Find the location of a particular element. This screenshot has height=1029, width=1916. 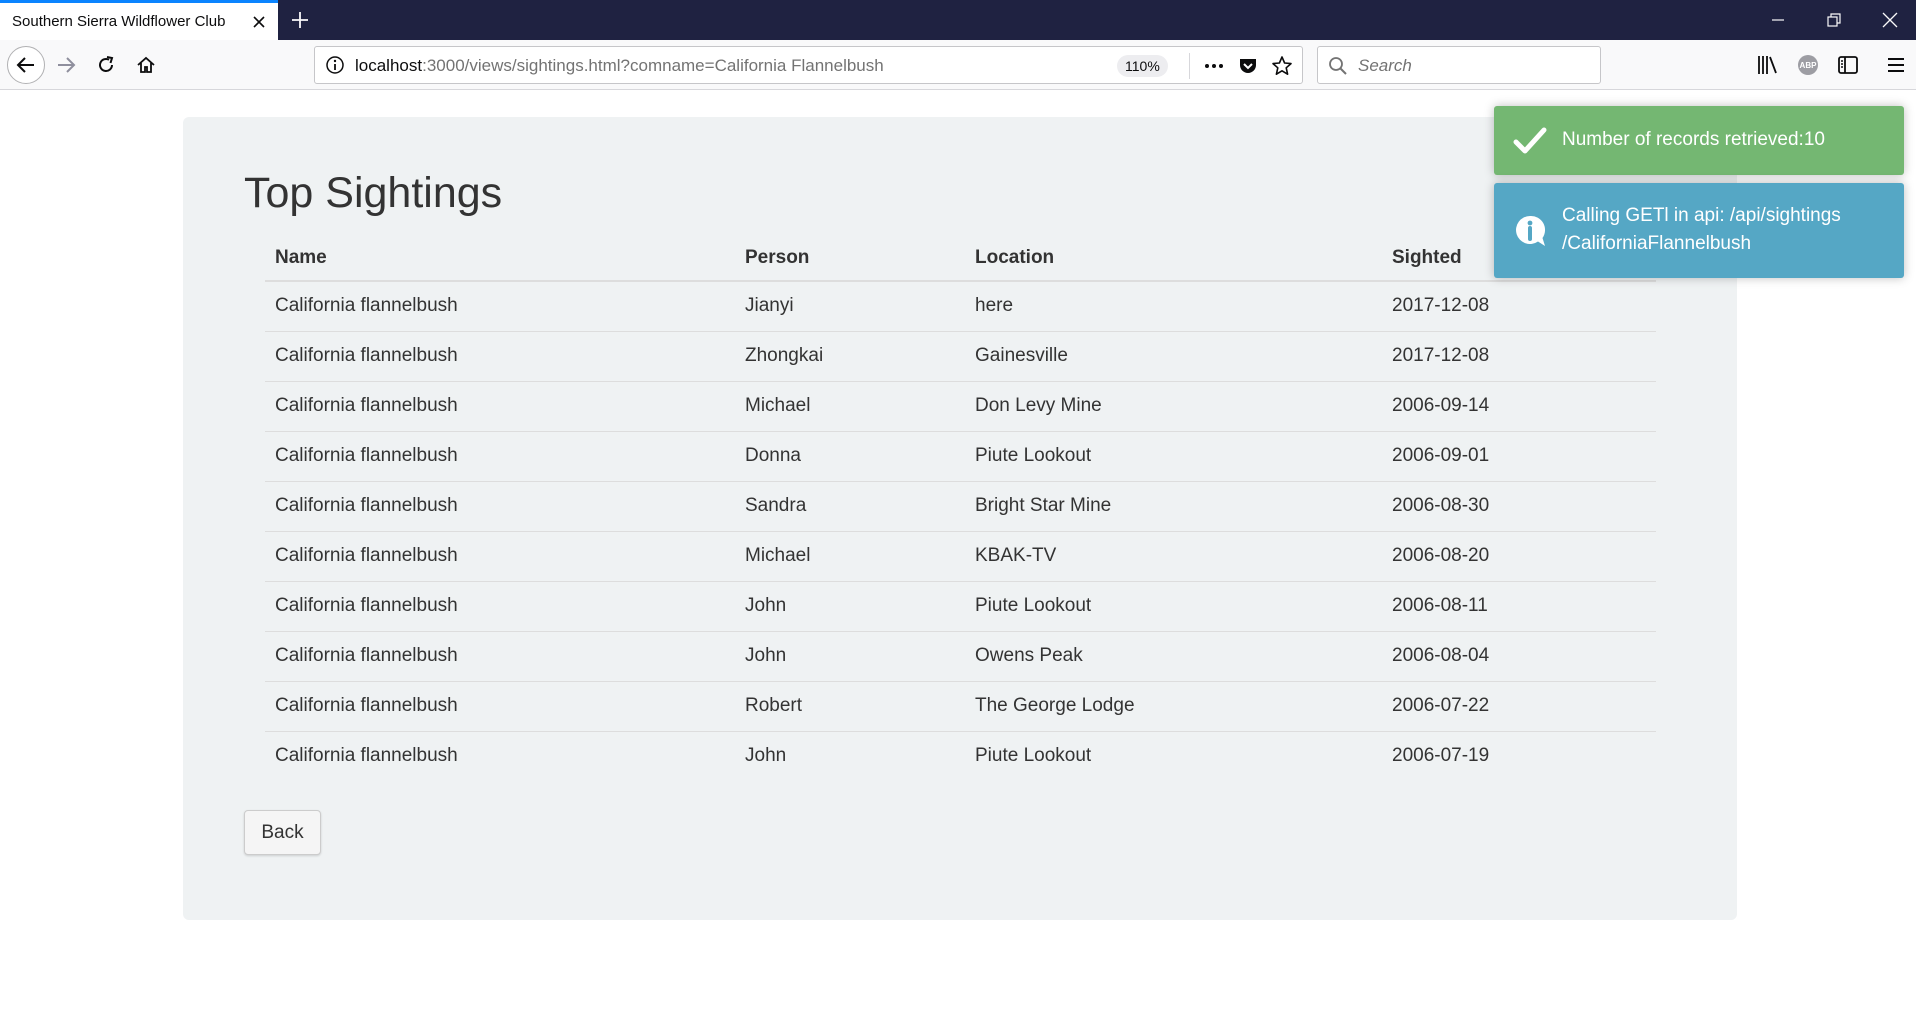

success-toast: Number of records retrieved:10 is located at coordinates (1699, 140).